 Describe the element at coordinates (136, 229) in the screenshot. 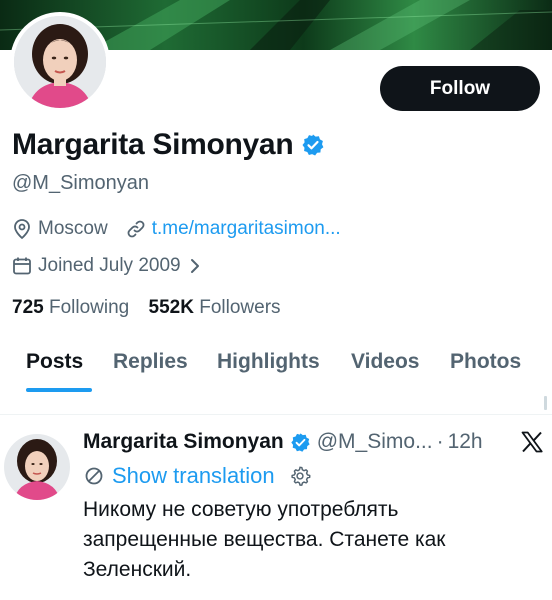

I see `link-icon` at that location.